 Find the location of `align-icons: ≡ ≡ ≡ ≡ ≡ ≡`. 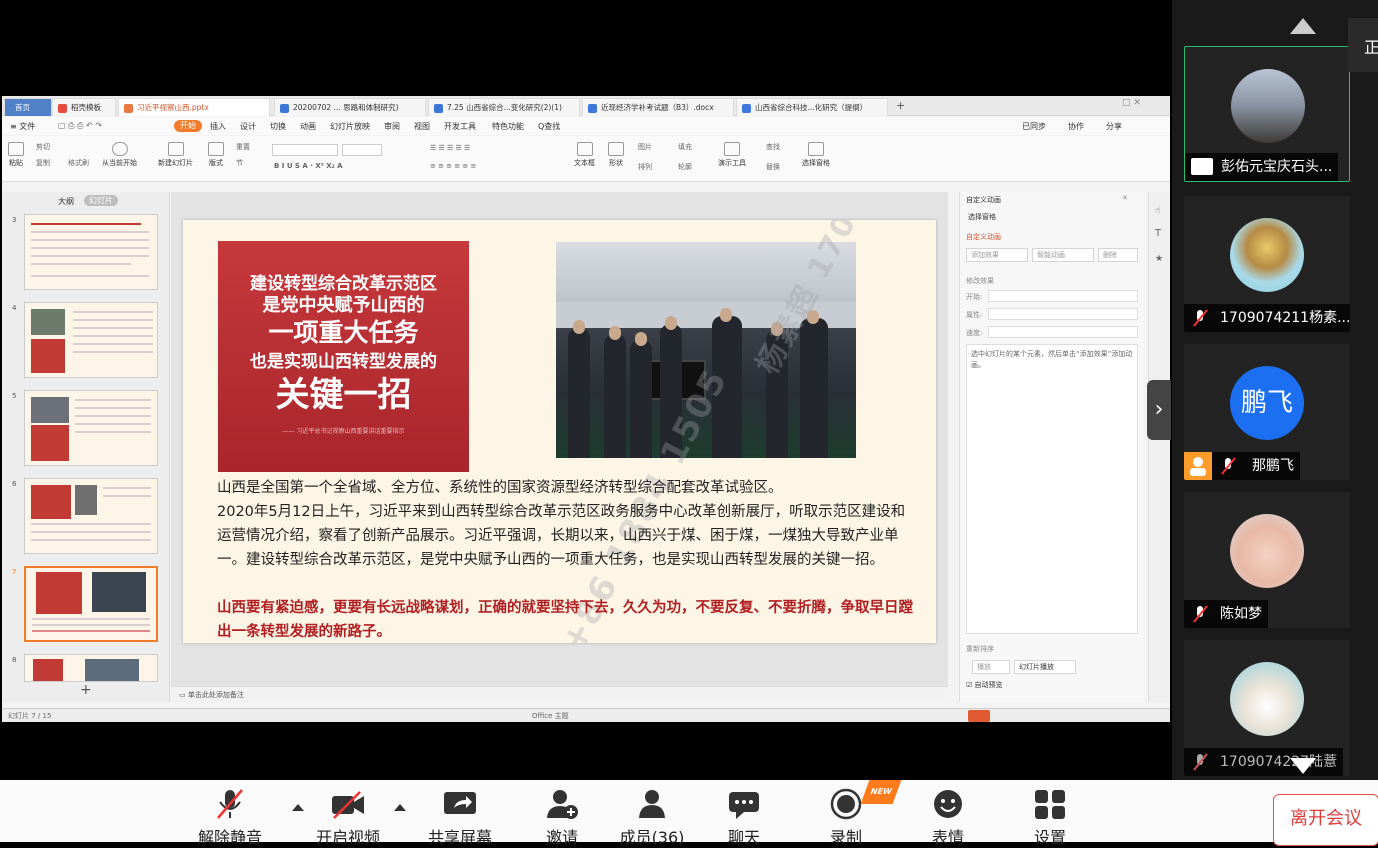

align-icons: ≡ ≡ ≡ ≡ ≡ ≡ is located at coordinates (453, 166).